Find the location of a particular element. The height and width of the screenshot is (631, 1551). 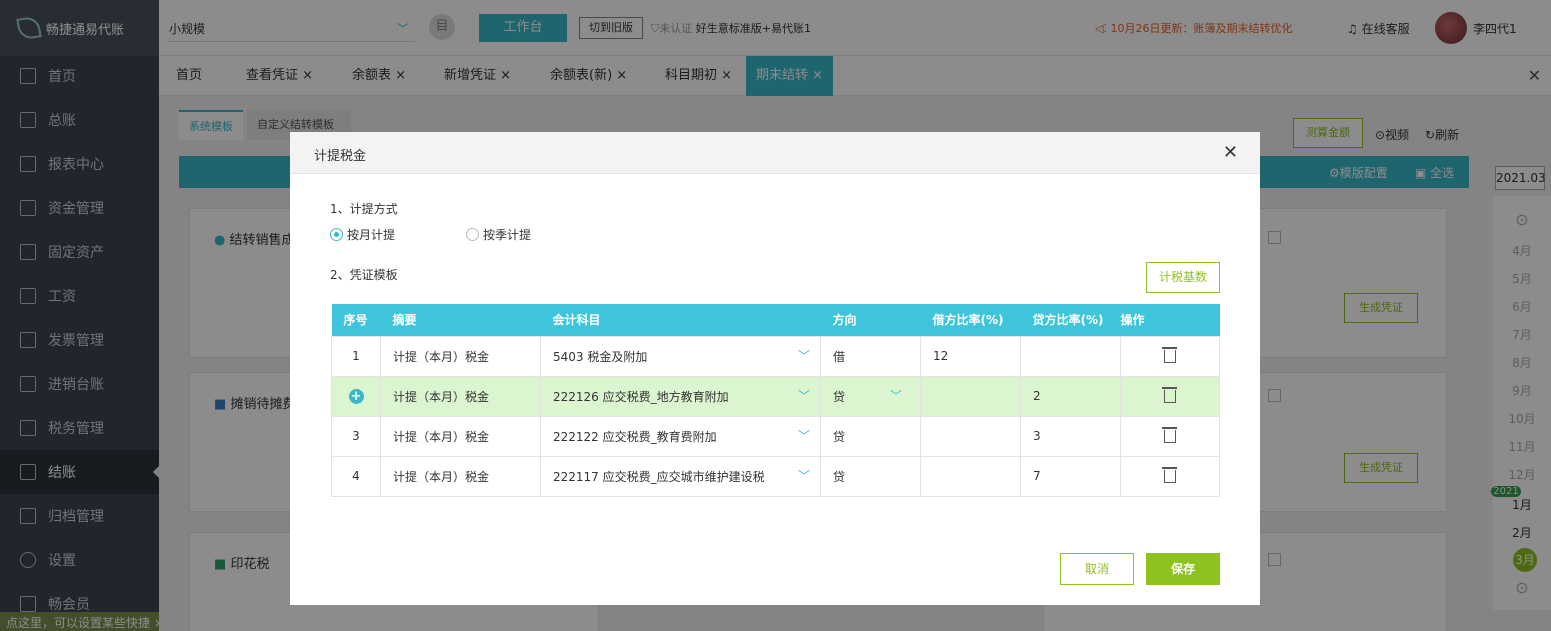

col-header: 摘要 is located at coordinates (460, 320).